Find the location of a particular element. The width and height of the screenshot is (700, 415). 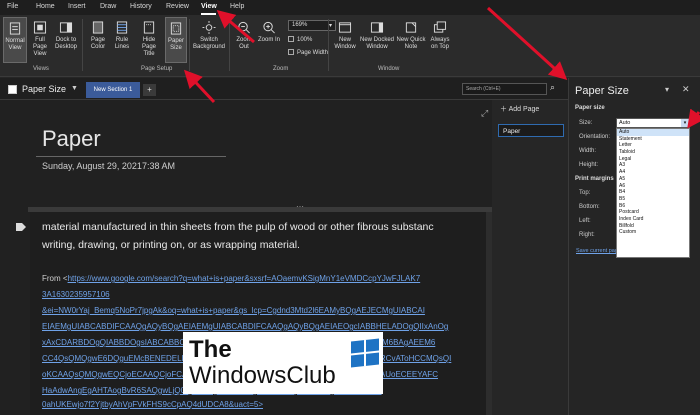

left-margin-label: Left: is located at coordinates (585, 221).